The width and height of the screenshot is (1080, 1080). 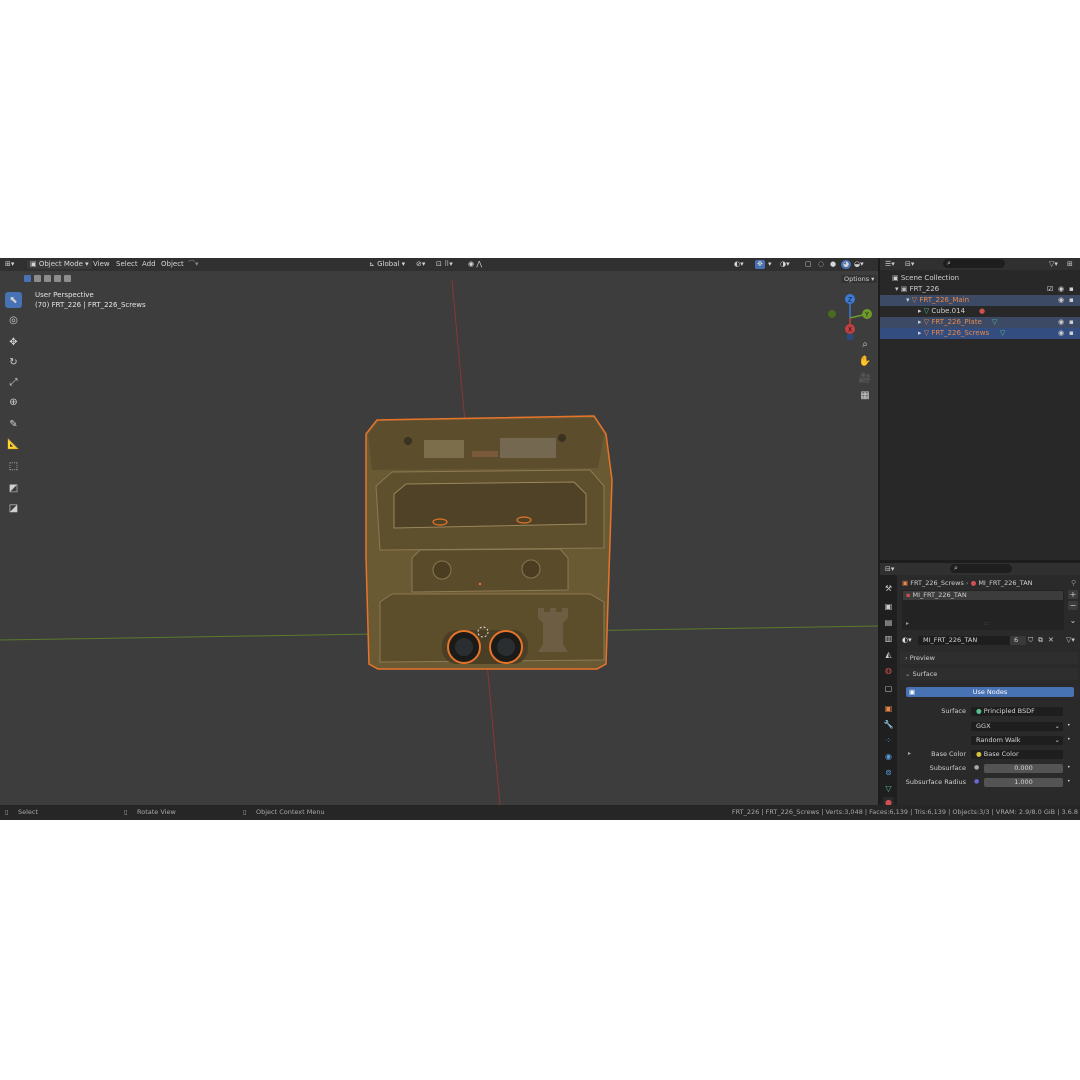 I want to click on outliner-row-cube: ▸ ▽ Cube.014 ●, so click(x=980, y=311).